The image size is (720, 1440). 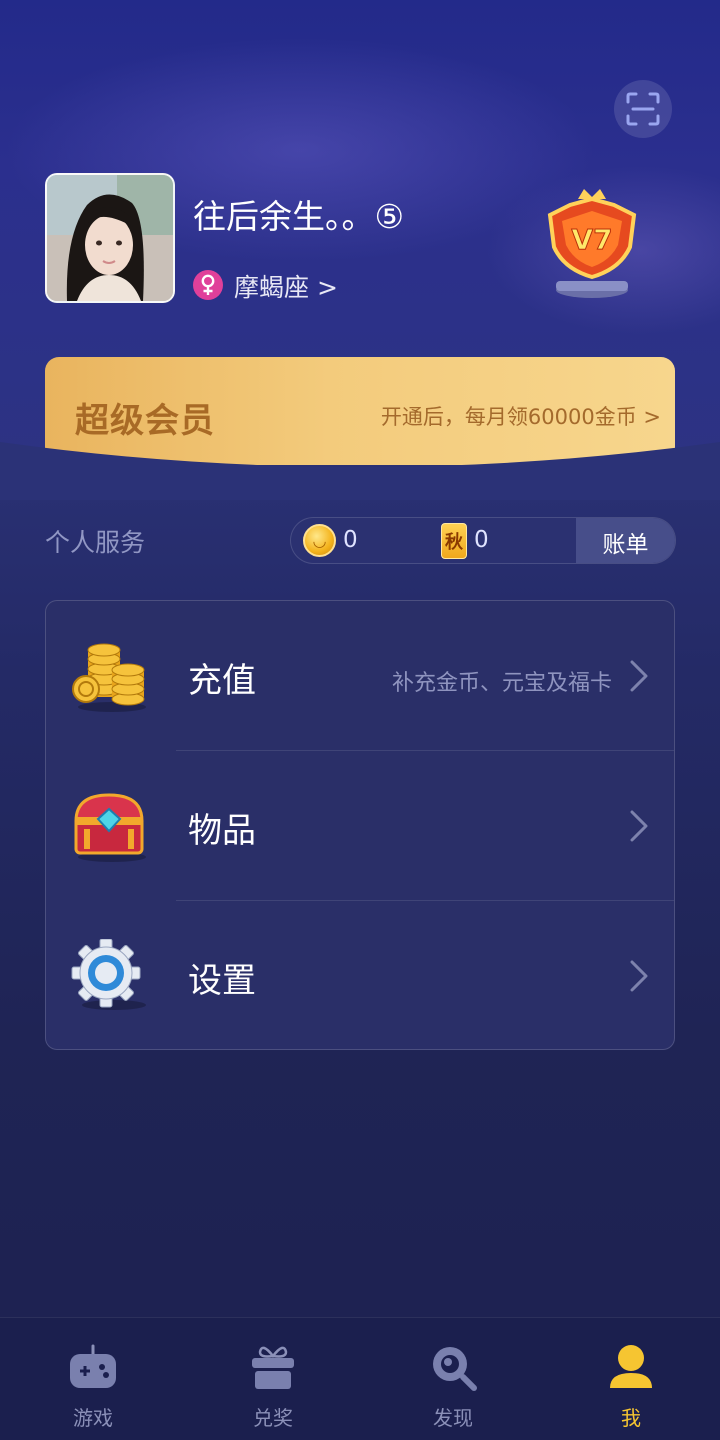 What do you see at coordinates (208, 285) in the screenshot?
I see `female-icon` at bounding box center [208, 285].